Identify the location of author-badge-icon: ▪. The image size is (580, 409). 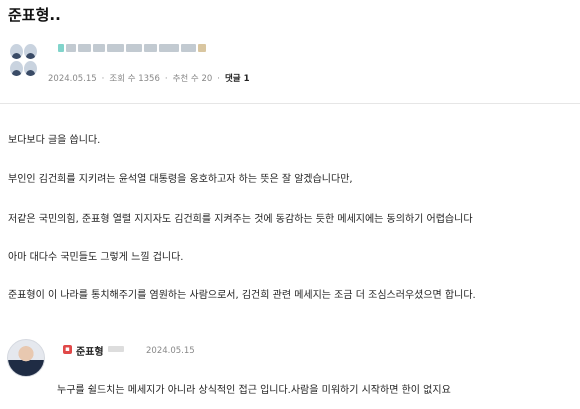
(67, 349).